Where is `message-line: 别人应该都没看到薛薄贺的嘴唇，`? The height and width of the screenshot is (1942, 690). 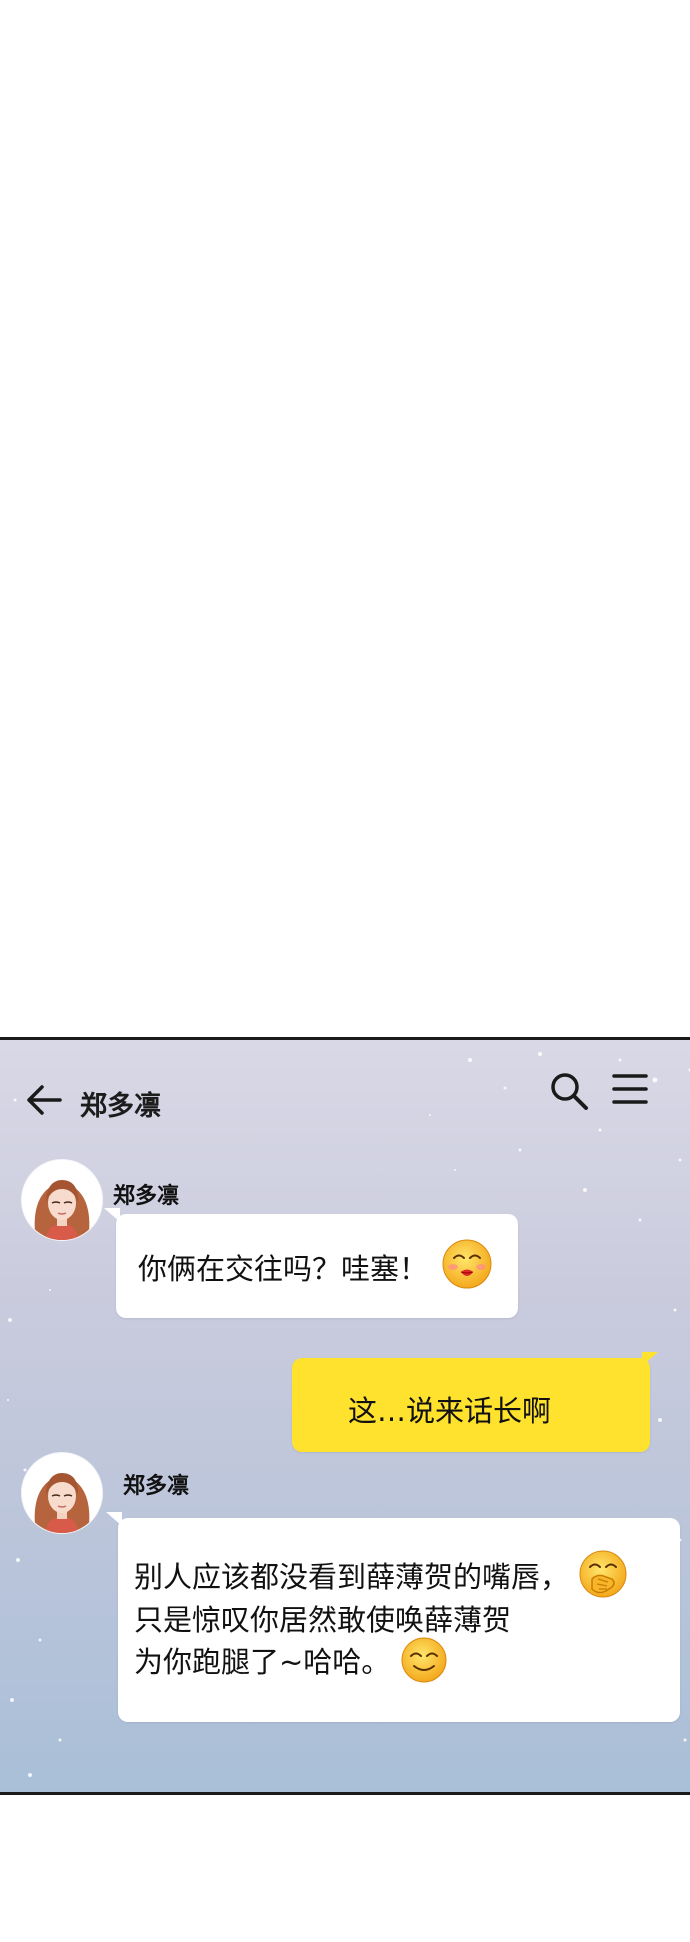 message-line: 别人应该都没看到薛薄贺的嘴唇， is located at coordinates (407, 1574).